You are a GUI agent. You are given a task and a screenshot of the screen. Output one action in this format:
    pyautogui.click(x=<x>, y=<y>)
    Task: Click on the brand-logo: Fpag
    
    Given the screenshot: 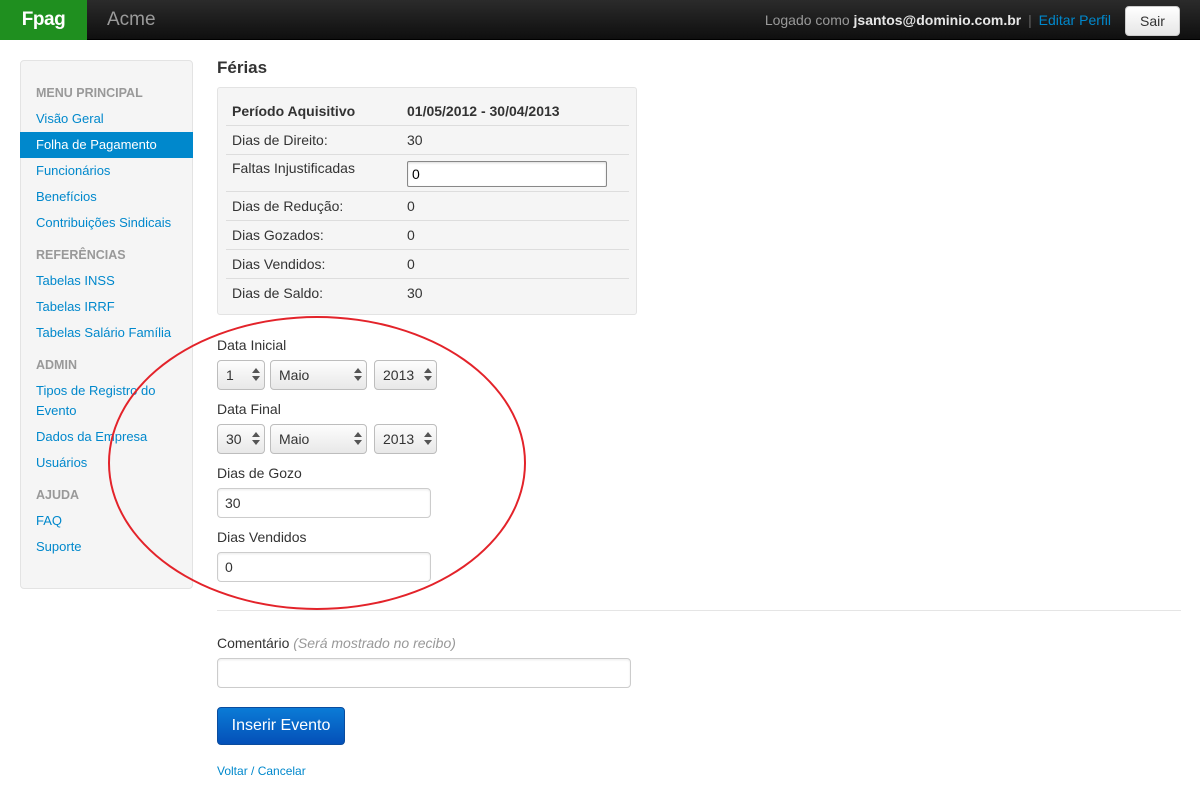 What is the action you would take?
    pyautogui.click(x=43, y=20)
    